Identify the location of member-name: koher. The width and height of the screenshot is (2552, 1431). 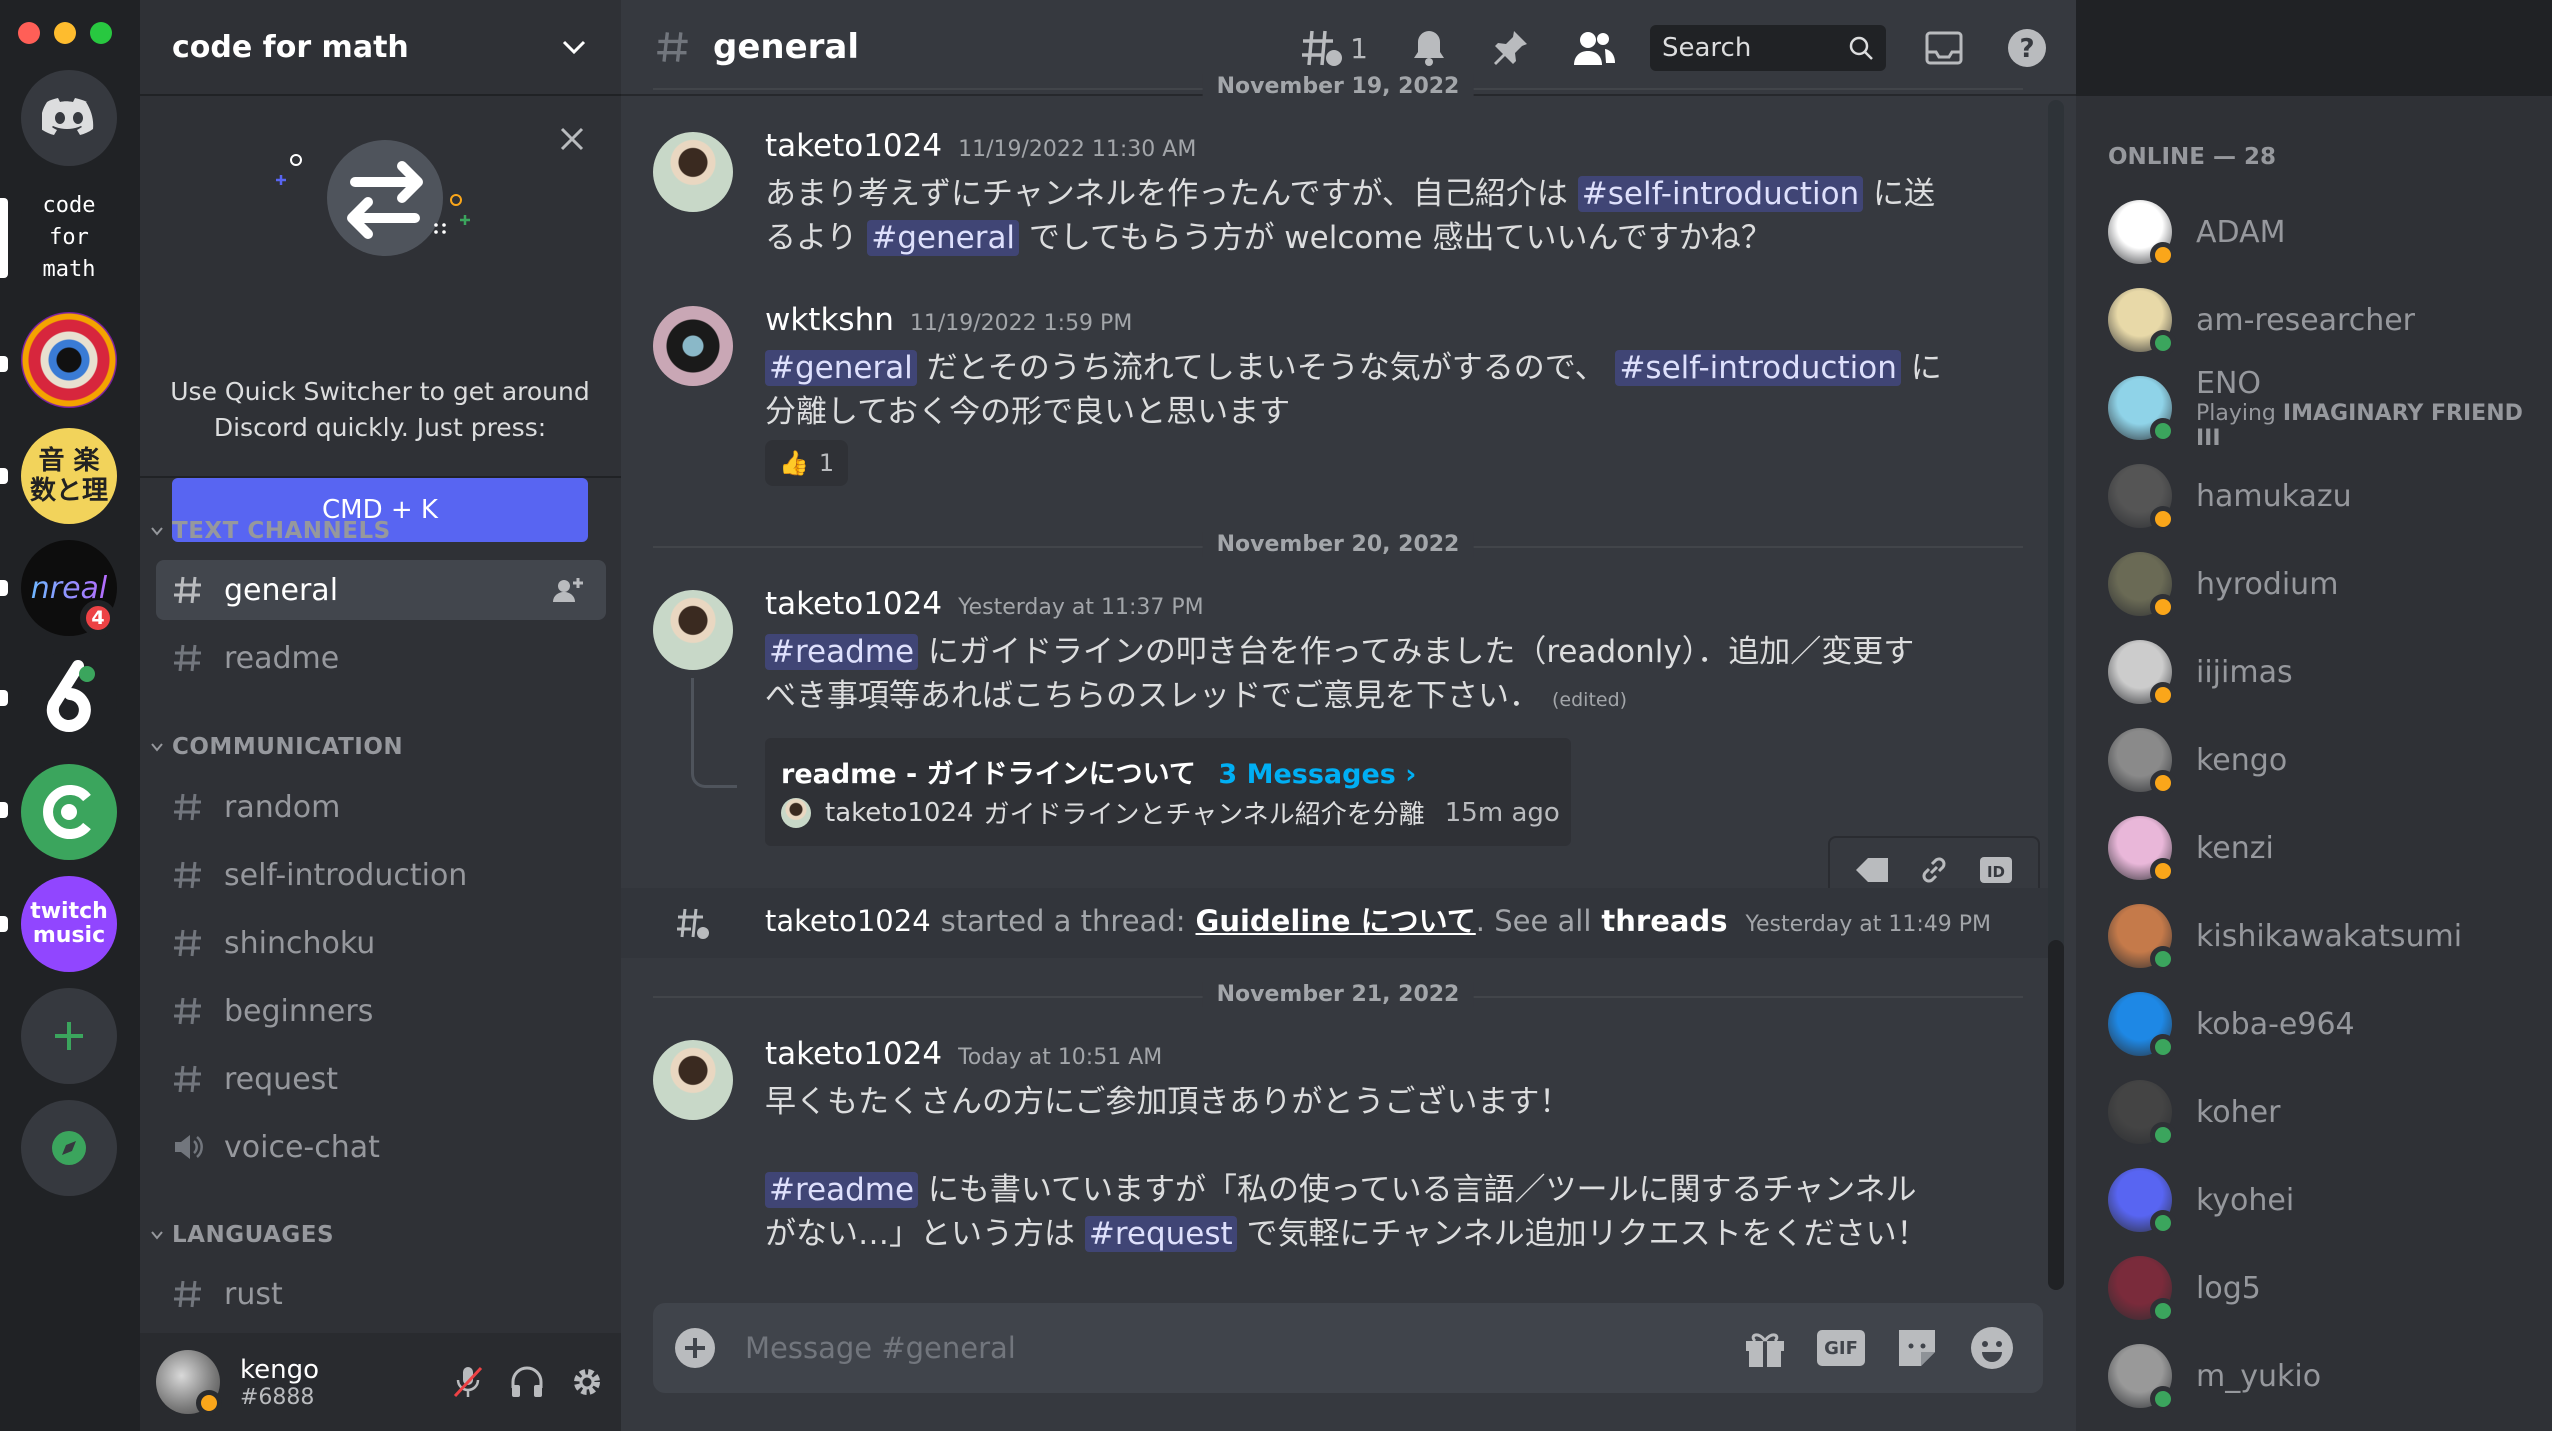
(2238, 1112).